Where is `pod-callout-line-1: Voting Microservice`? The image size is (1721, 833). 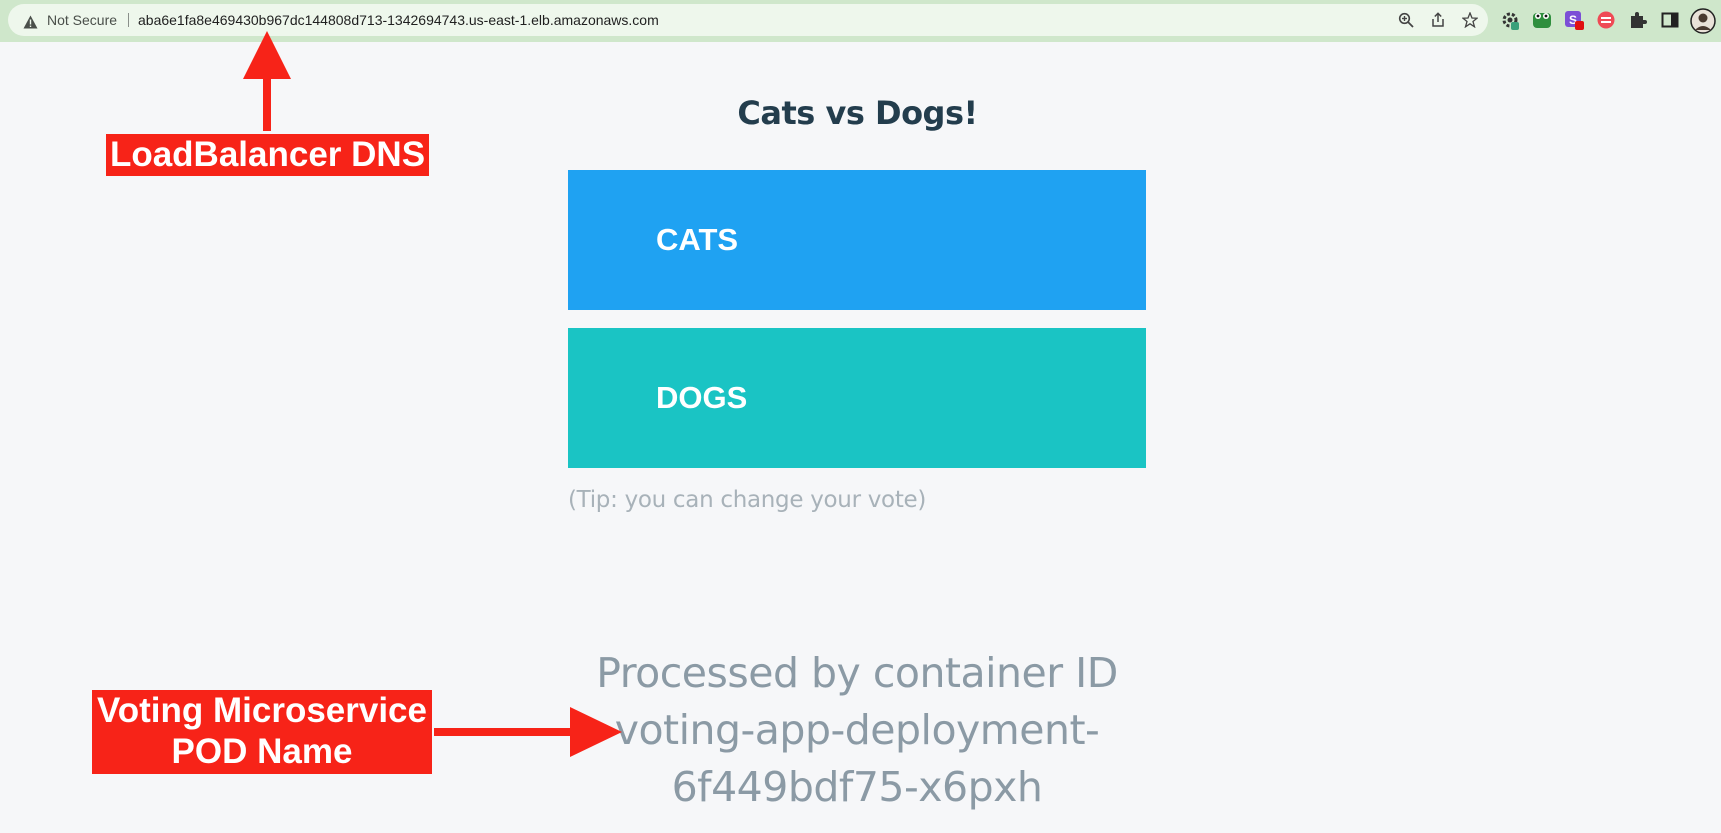 pod-callout-line-1: Voting Microservice is located at coordinates (261, 710).